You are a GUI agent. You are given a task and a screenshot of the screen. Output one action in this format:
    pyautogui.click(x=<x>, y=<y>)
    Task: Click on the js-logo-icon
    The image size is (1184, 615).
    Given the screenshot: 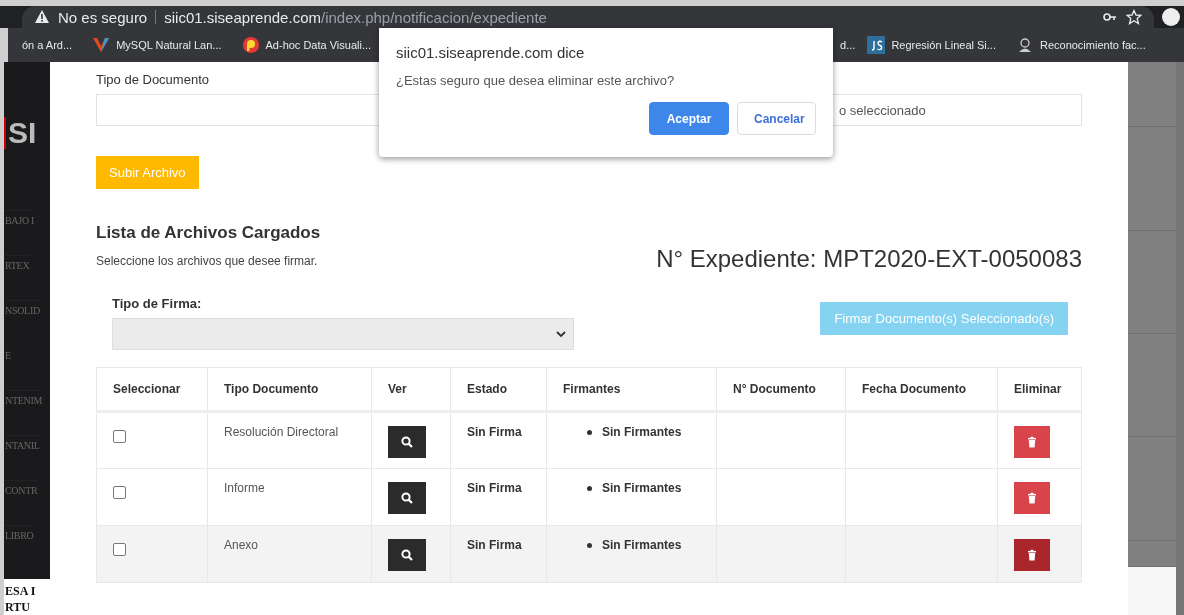 What is the action you would take?
    pyautogui.click(x=876, y=45)
    